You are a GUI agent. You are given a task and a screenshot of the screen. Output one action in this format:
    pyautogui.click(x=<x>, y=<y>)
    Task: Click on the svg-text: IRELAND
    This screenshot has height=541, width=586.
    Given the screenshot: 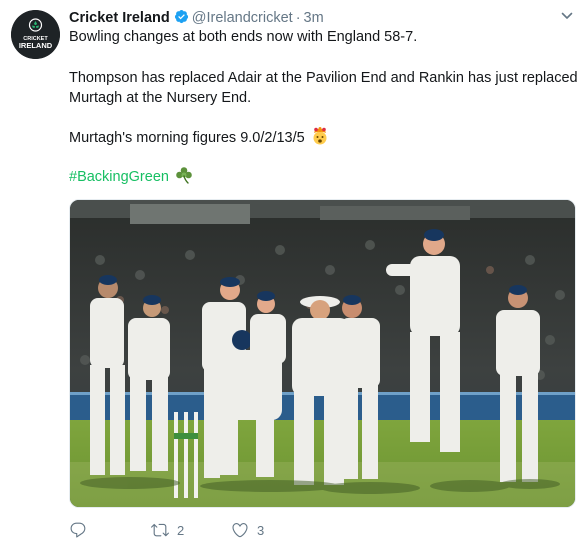 What is the action you would take?
    pyautogui.click(x=36, y=45)
    